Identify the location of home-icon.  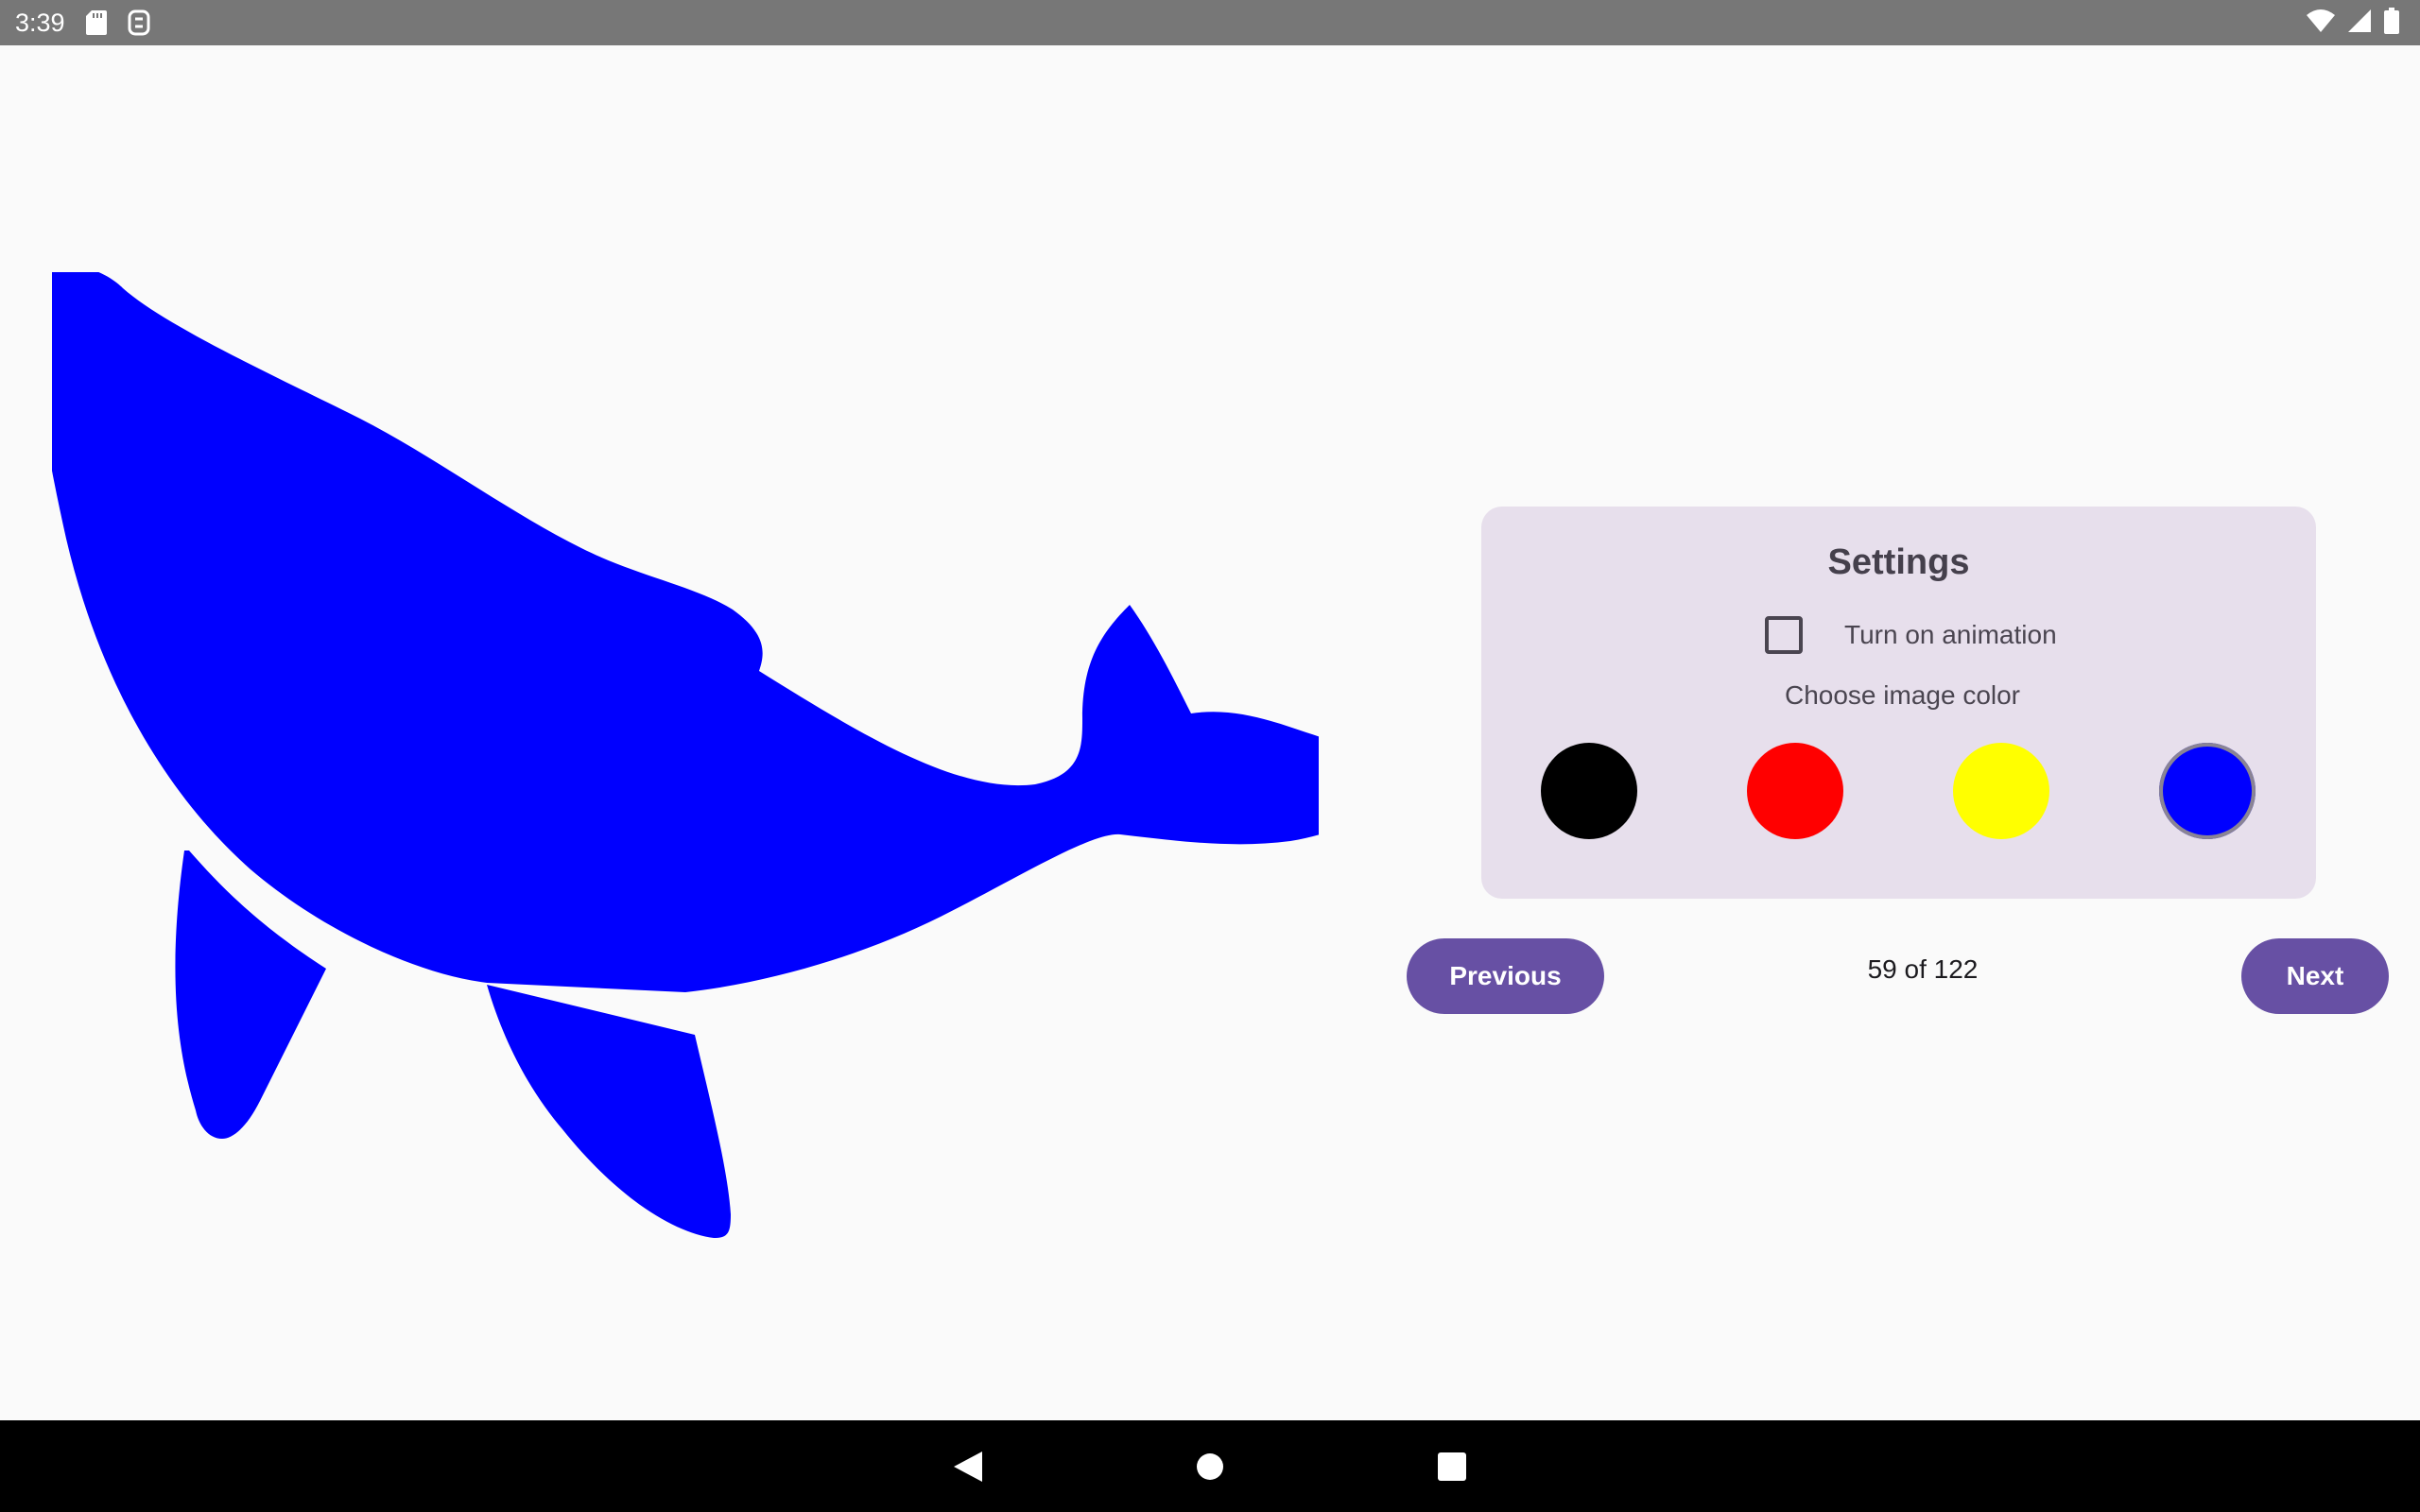
(1210, 1466).